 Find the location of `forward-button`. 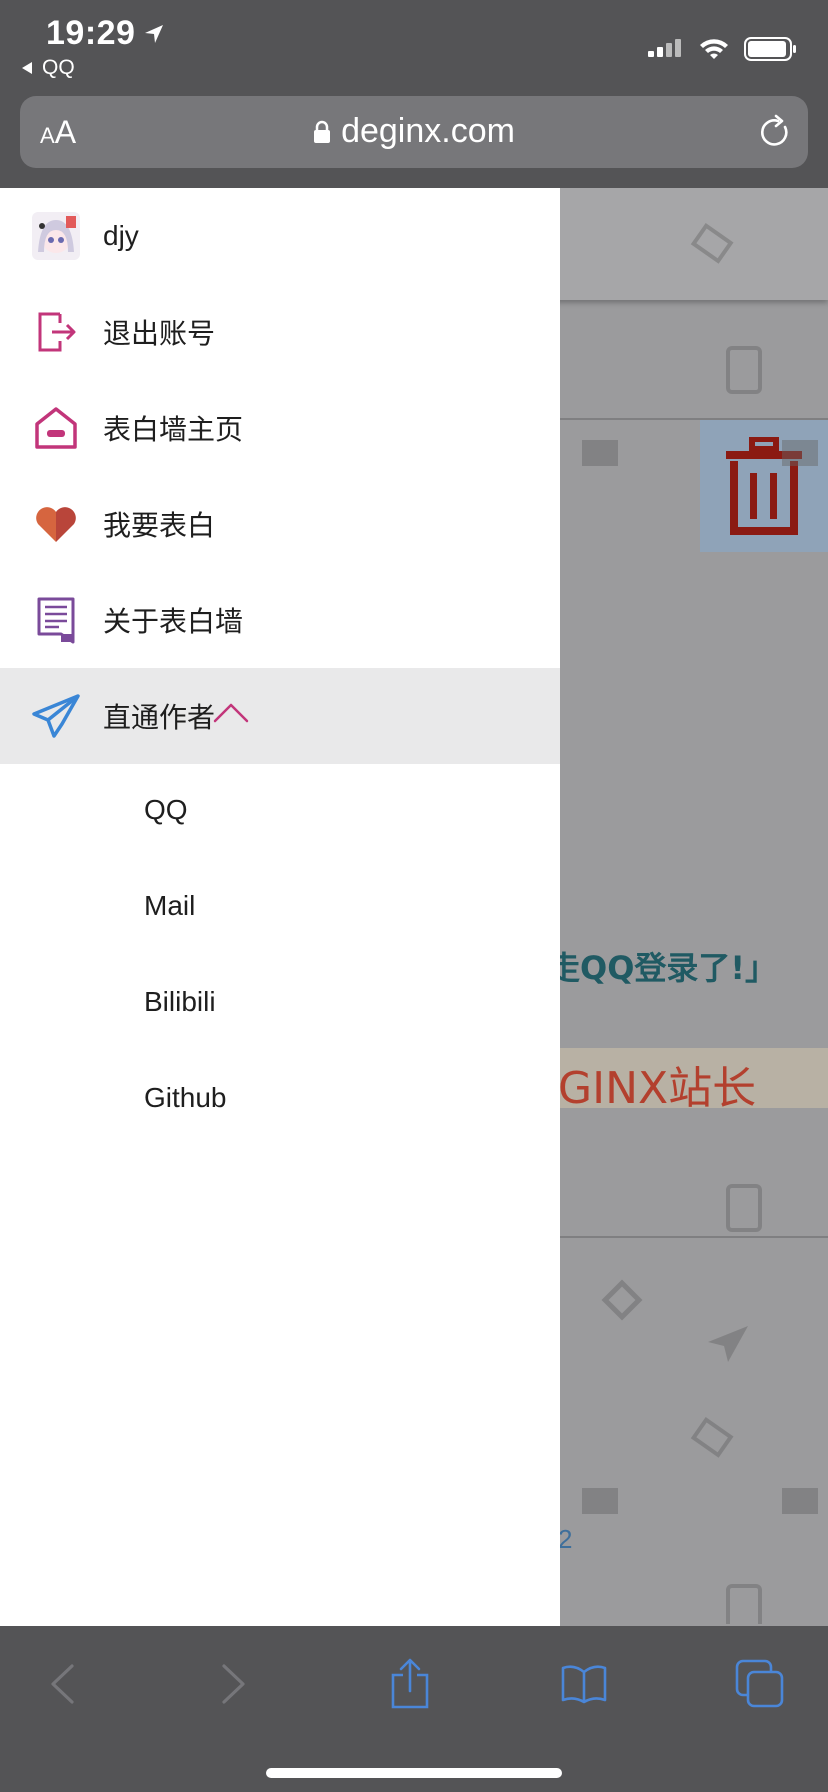

forward-button is located at coordinates (234, 1684).